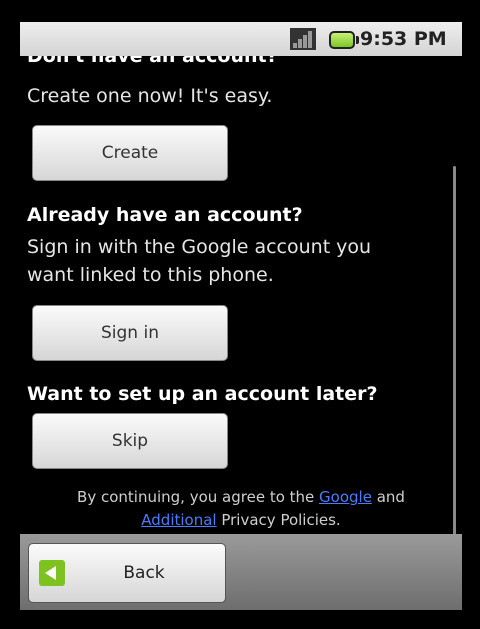 Image resolution: width=480 pixels, height=629 pixels. What do you see at coordinates (241, 39) in the screenshot?
I see `status-bar: 9:53 PM` at bounding box center [241, 39].